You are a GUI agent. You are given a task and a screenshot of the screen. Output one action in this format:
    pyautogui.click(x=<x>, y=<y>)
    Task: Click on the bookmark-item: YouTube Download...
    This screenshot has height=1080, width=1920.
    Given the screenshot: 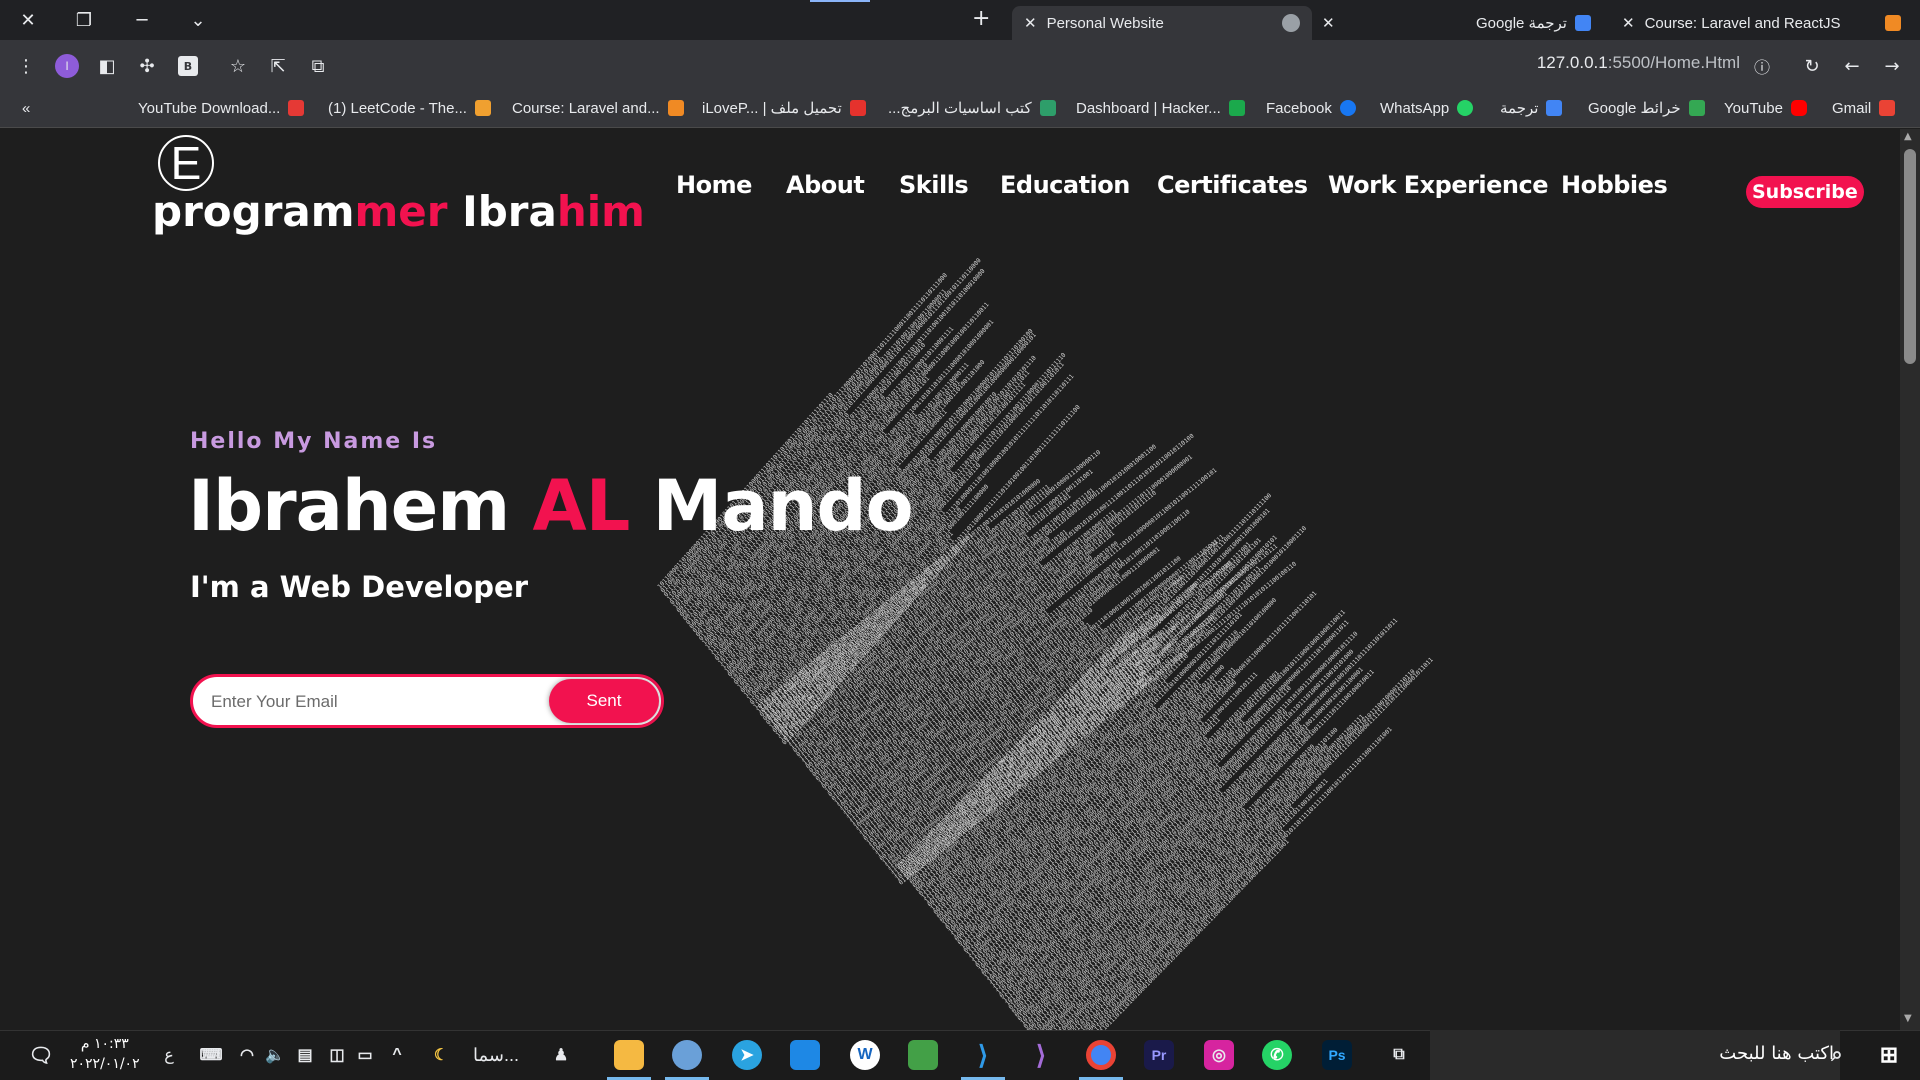 What is the action you would take?
    pyautogui.click(x=221, y=108)
    